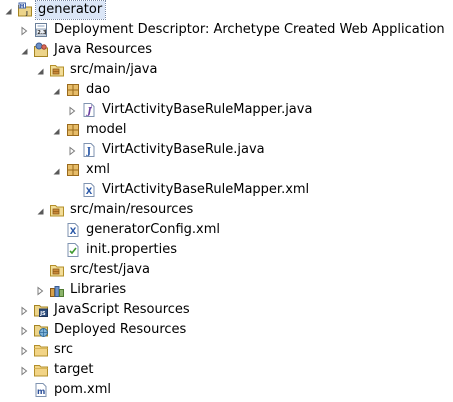  I want to click on java-file-icon: J, so click(89, 150).